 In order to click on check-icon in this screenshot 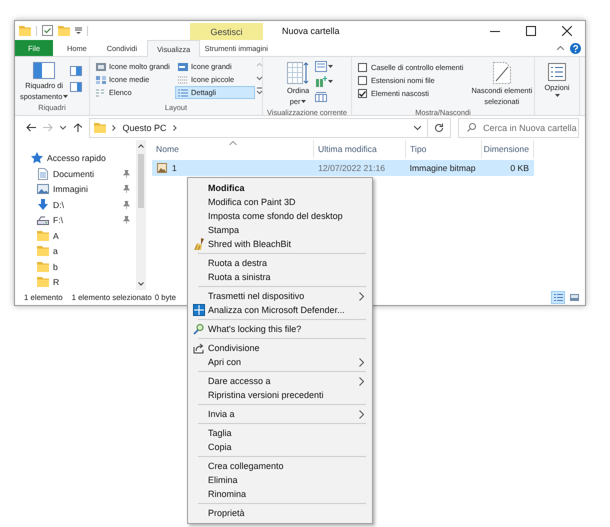, I will do `click(362, 93)`.